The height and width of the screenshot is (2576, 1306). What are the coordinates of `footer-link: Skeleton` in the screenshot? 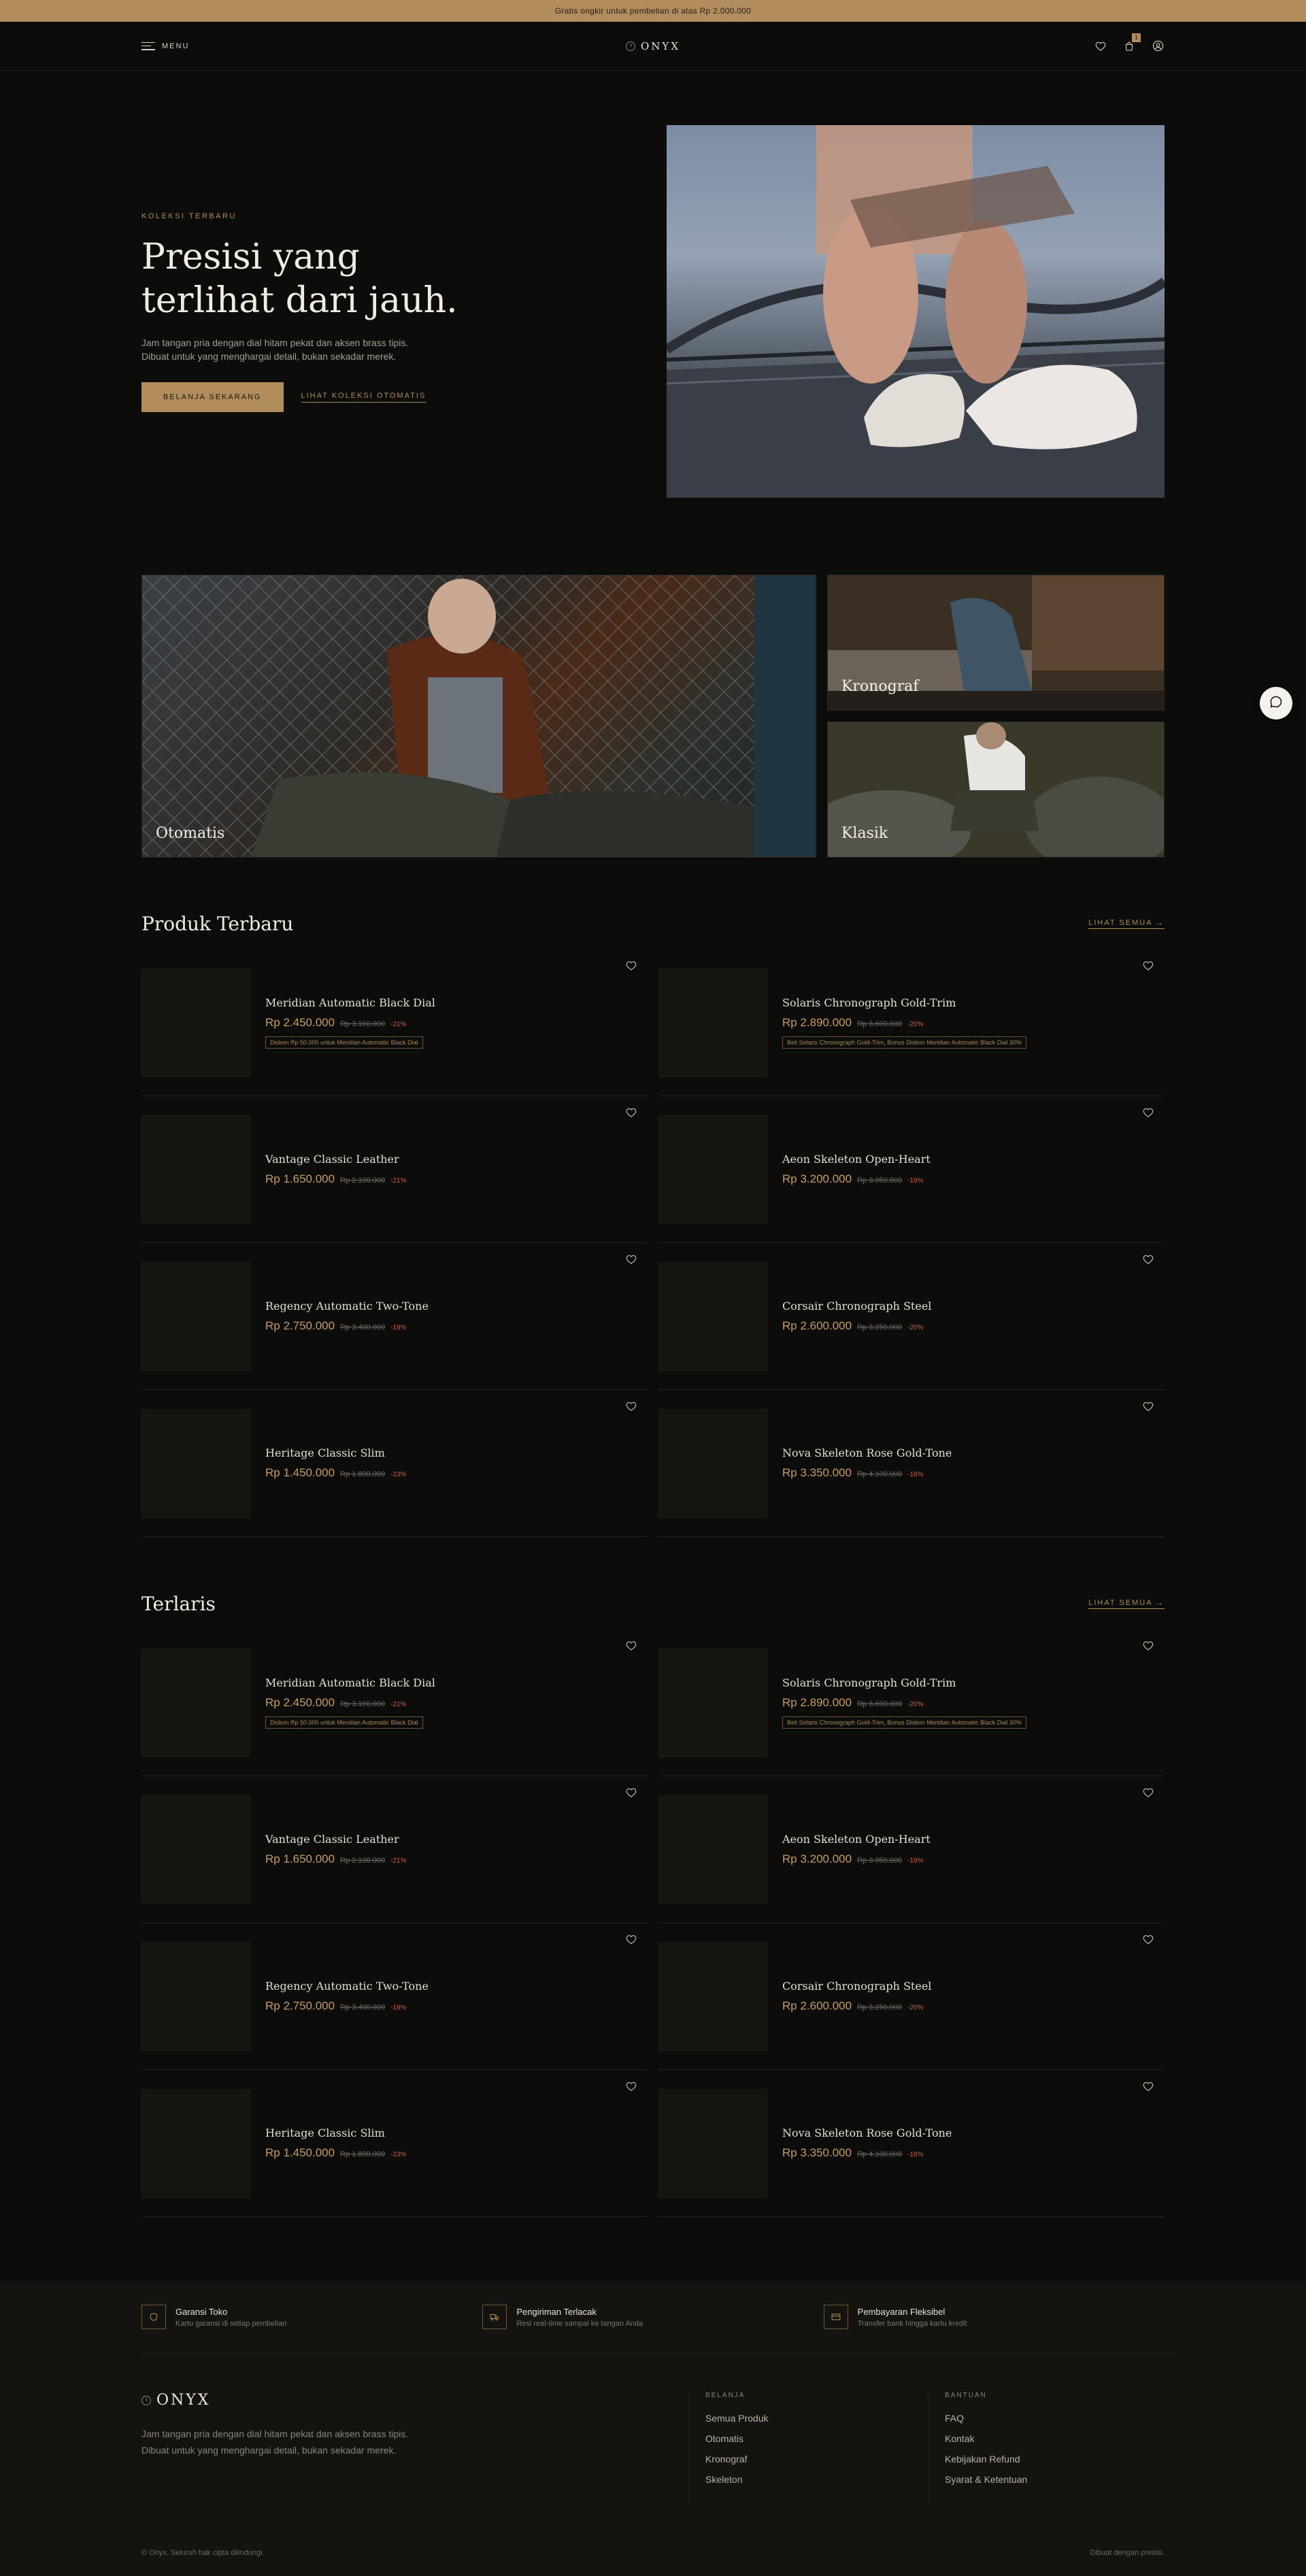 It's located at (737, 2479).